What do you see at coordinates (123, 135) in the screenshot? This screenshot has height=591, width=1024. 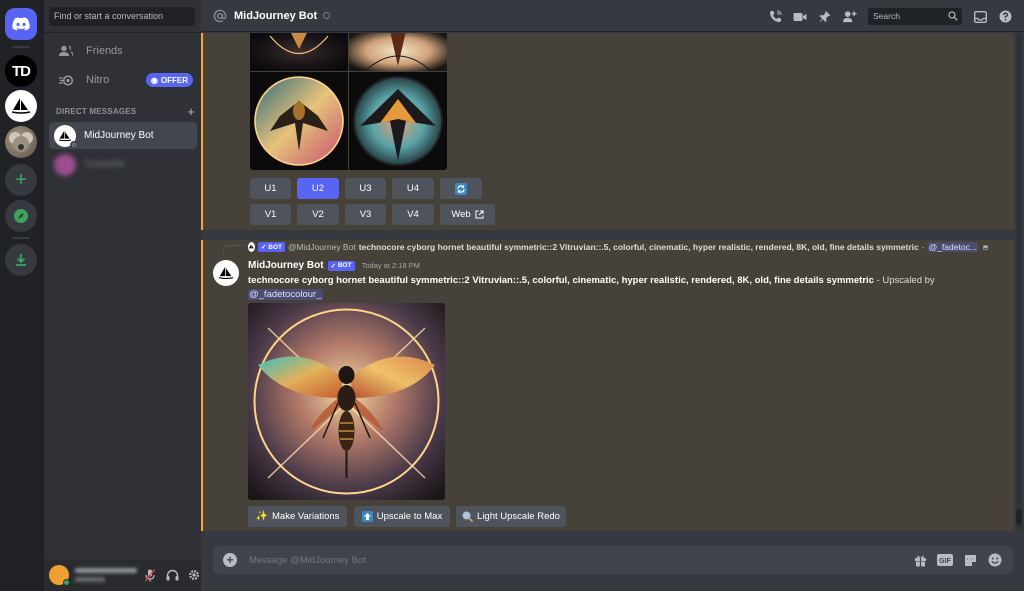 I see `dm-item-midjourney-bot: MidJourney Bot` at bounding box center [123, 135].